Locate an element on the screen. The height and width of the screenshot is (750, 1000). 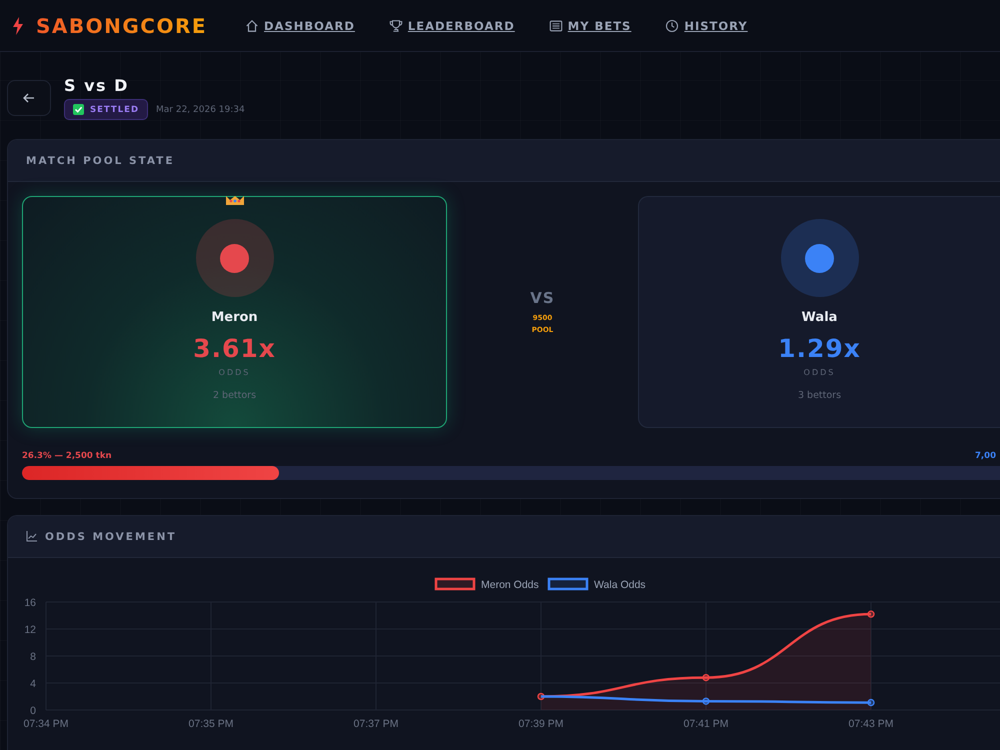
fighter-name: Meron is located at coordinates (234, 317).